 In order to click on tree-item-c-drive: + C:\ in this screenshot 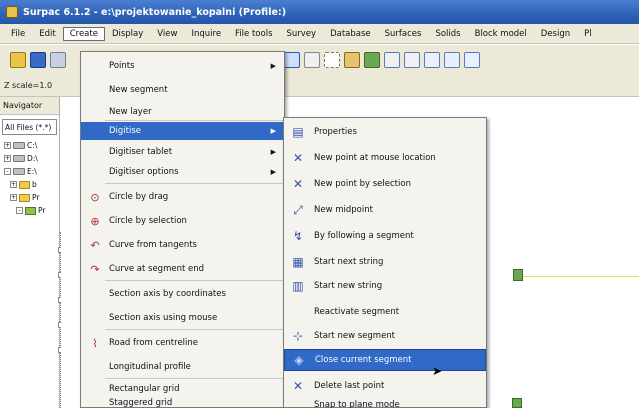, I will do `click(29, 145)`.